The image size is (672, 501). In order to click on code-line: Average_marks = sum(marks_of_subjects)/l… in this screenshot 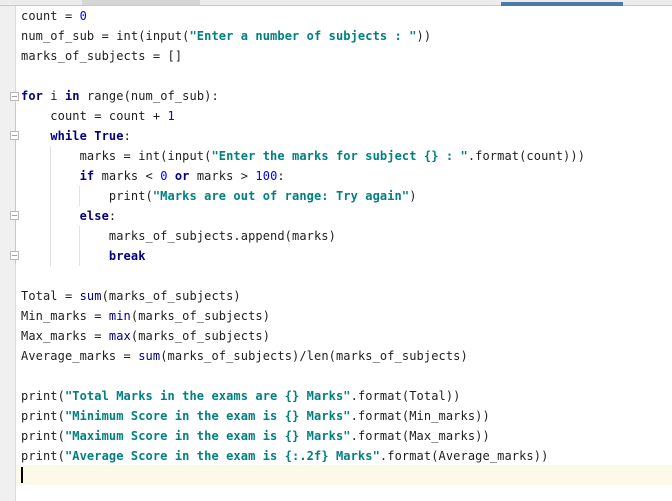, I will do `click(244, 356)`.